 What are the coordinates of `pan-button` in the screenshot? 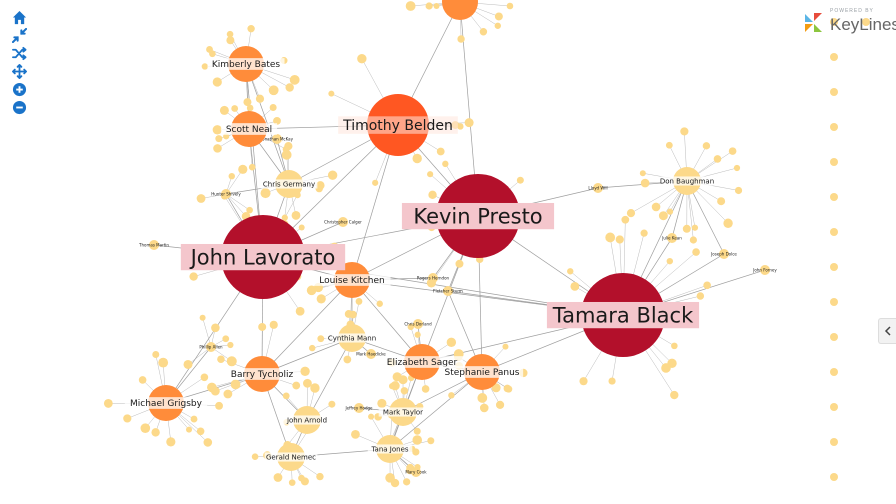 It's located at (19, 71).